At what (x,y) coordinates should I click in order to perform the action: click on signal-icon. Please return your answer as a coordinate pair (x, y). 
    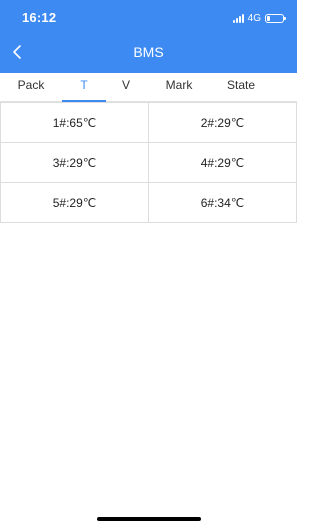
    Looking at the image, I should click on (238, 18).